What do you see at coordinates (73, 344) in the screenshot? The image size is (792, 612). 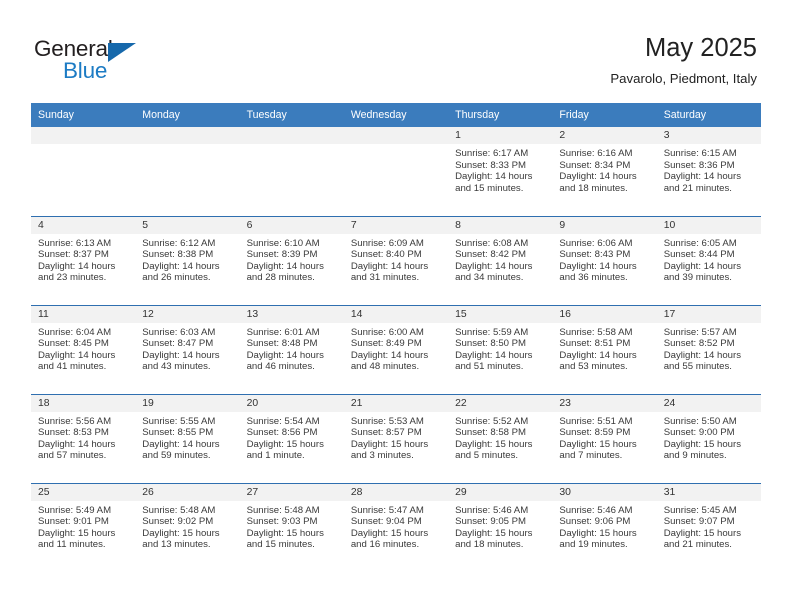 I see `sunset-text: Sunset: 8:45 PM` at bounding box center [73, 344].